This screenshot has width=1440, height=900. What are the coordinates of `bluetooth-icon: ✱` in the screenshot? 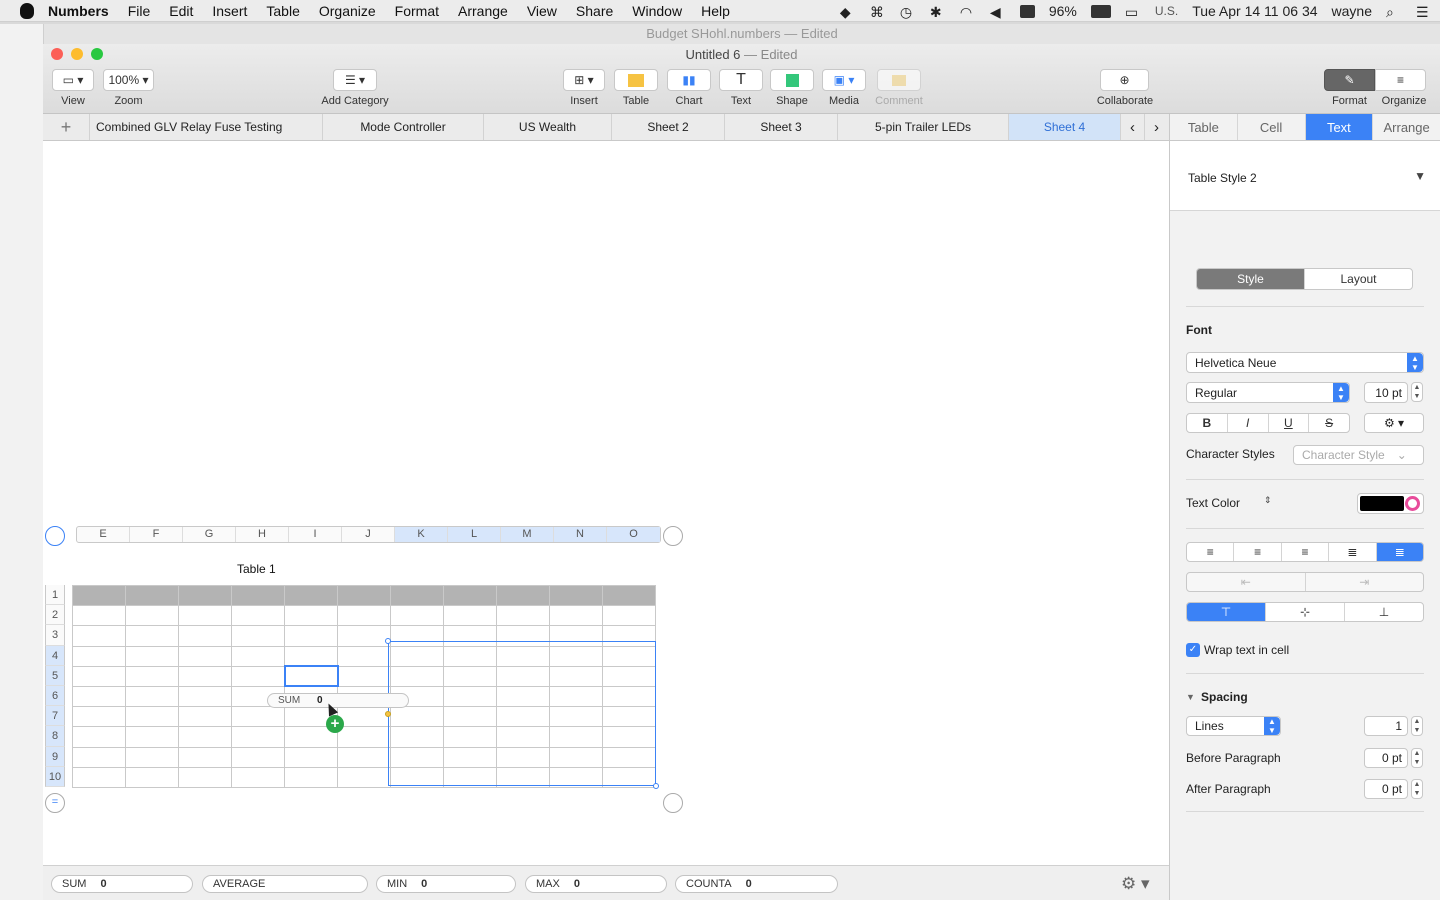 It's located at (938, 12).